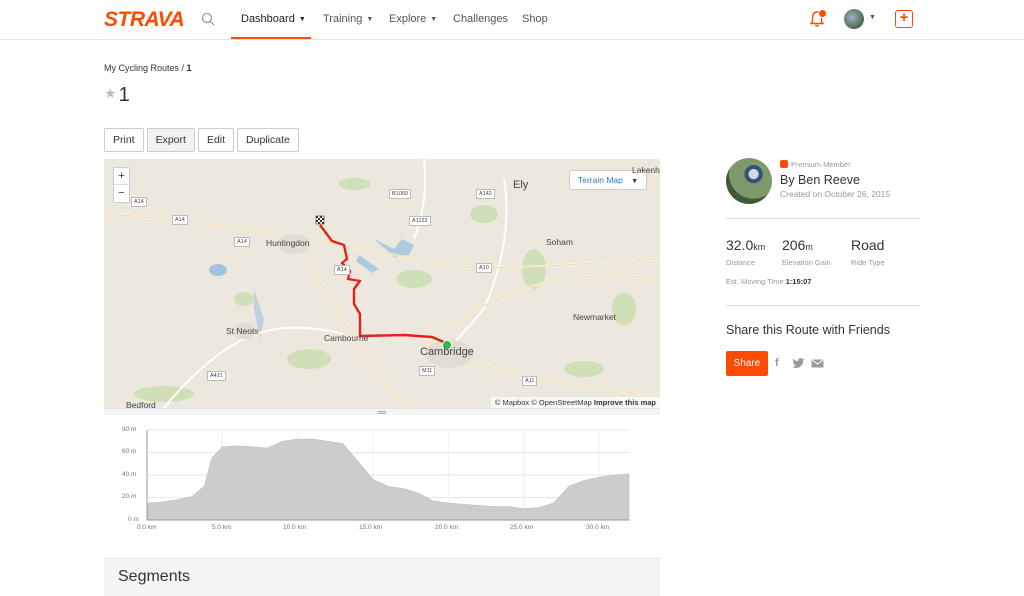 This screenshot has height=596, width=1024. What do you see at coordinates (121, 193) in the screenshot?
I see `zoom-out-button: −` at bounding box center [121, 193].